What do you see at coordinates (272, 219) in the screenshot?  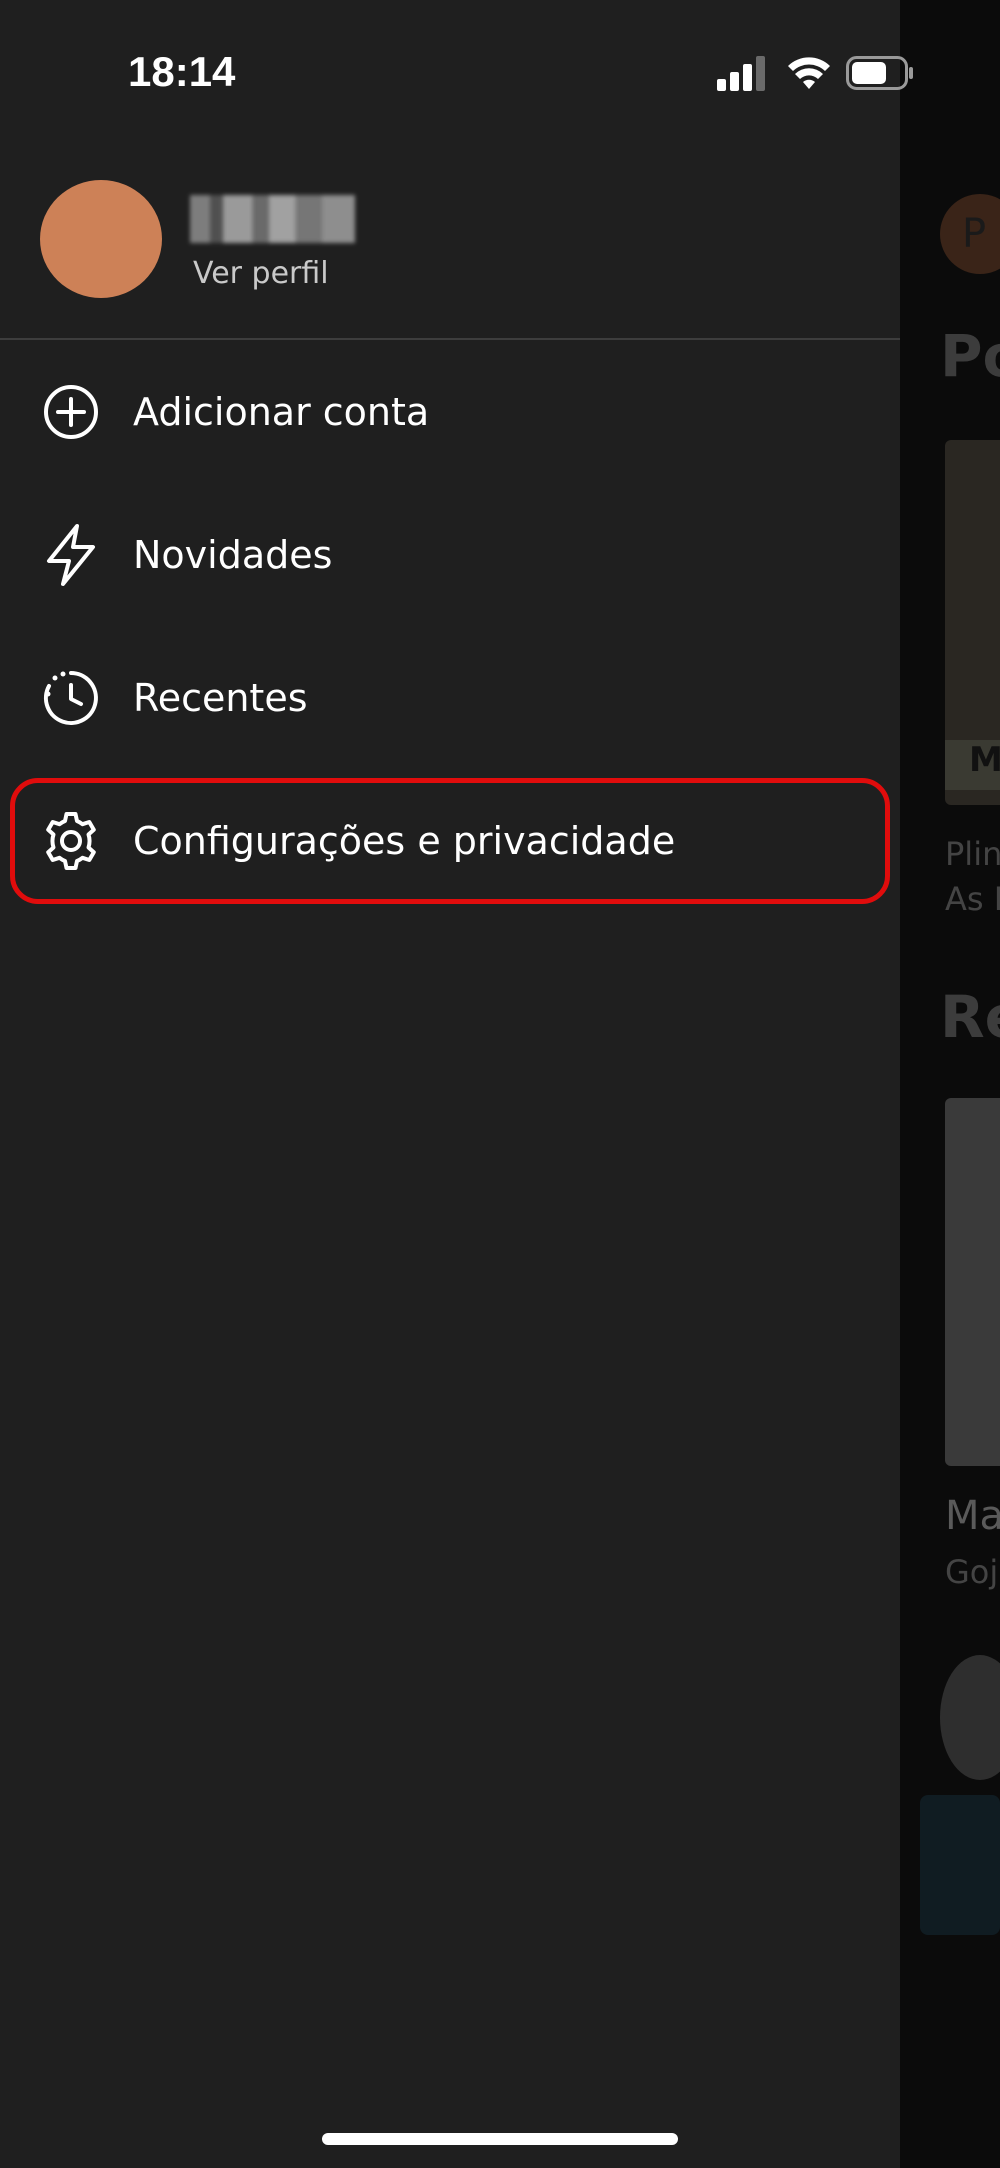 I see `profile-name-redacted` at bounding box center [272, 219].